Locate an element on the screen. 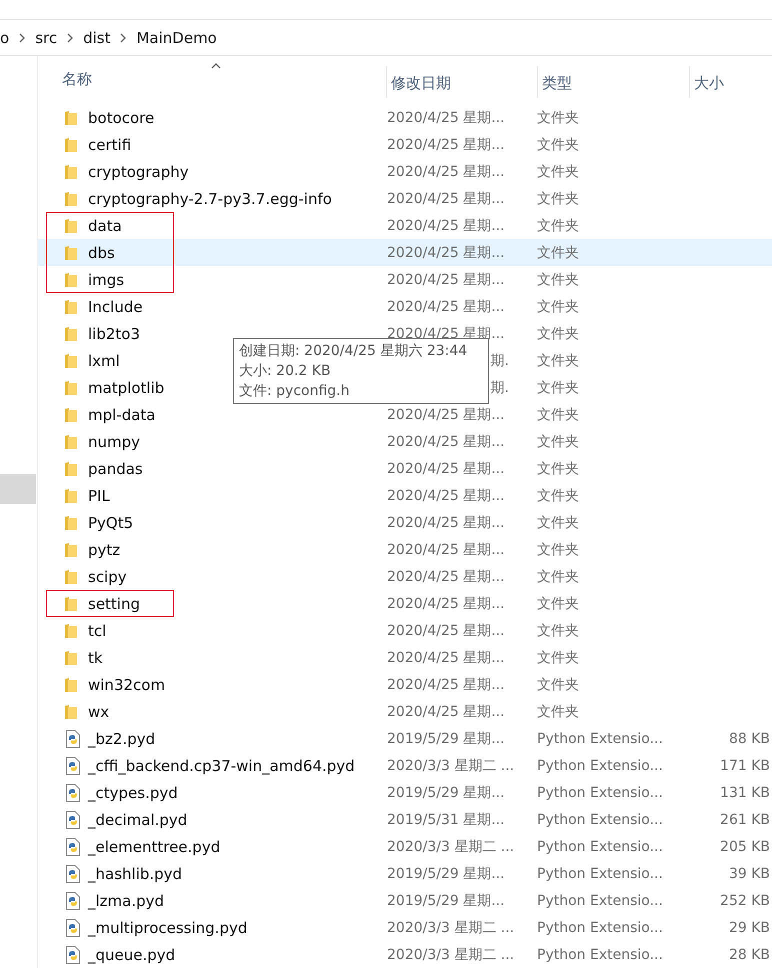  file-name: _multiprocessing.pyd is located at coordinates (168, 927).